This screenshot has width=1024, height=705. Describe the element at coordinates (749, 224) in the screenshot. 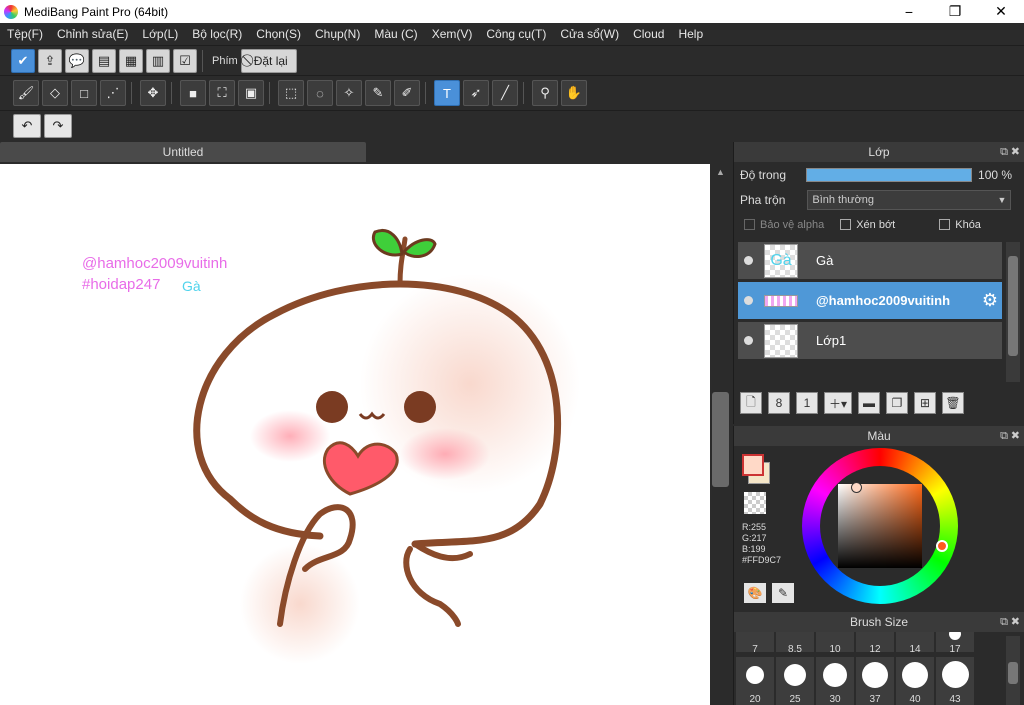

I see `alpha-protect-checkbox` at that location.